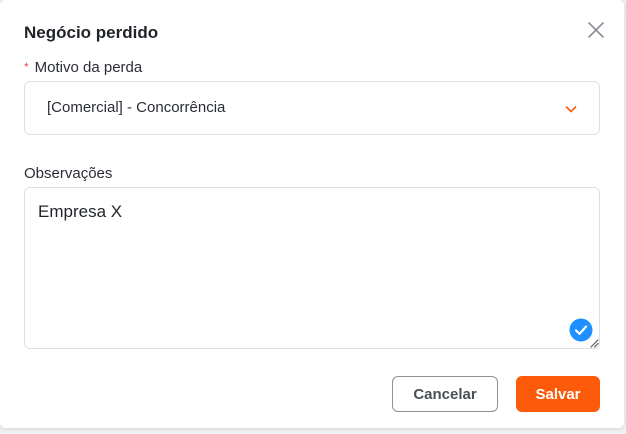 This screenshot has height=434, width=626. I want to click on reason-select-value: [Comercial] - Concorrência, so click(136, 107).